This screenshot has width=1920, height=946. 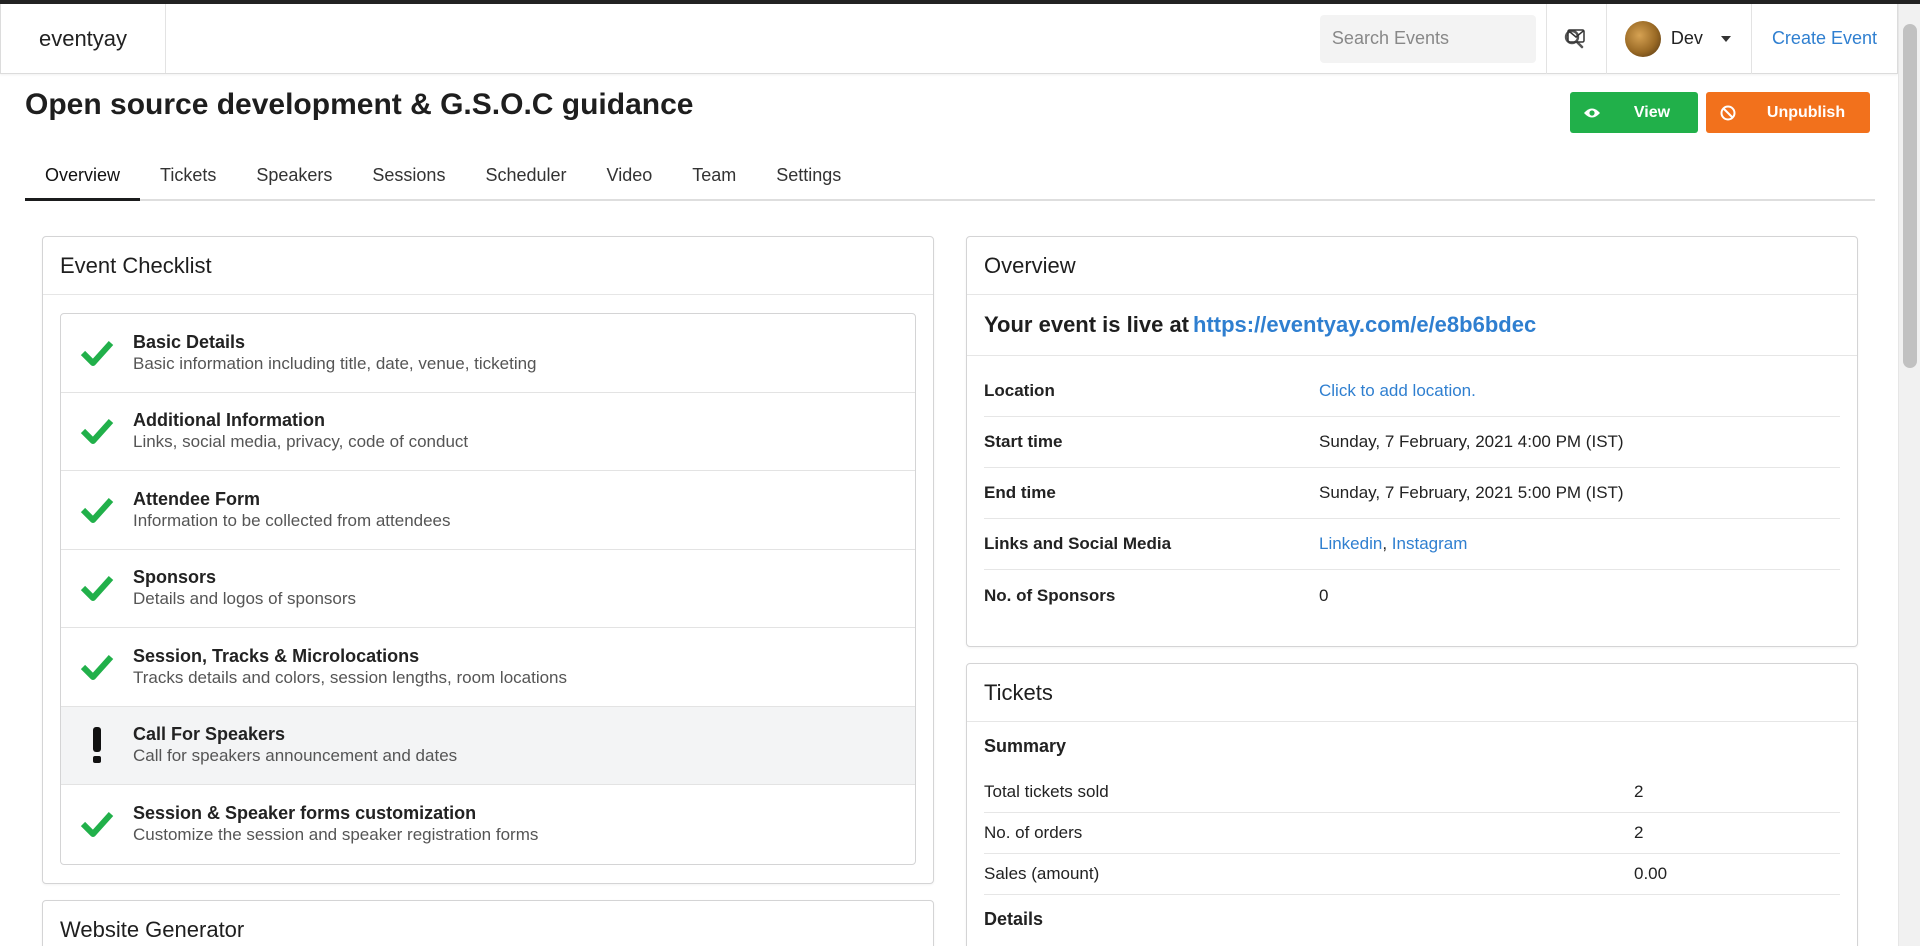 What do you see at coordinates (525, 177) in the screenshot?
I see `tab-scheduler: Scheduler` at bounding box center [525, 177].